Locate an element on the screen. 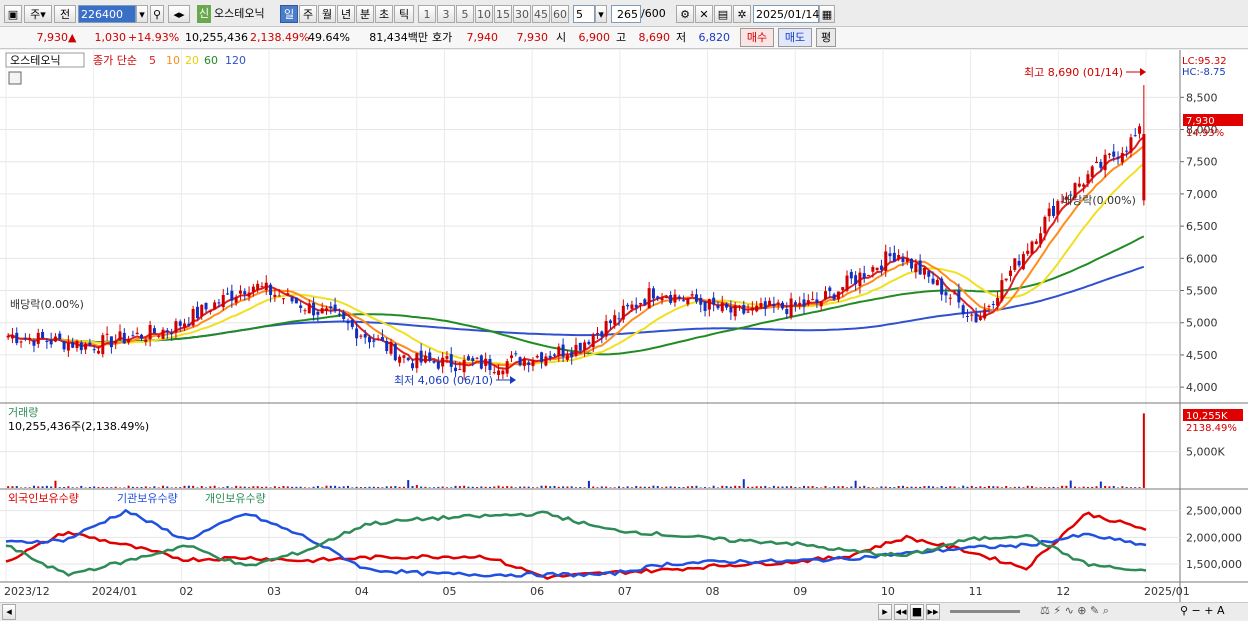 Image resolution: width=1248 pixels, height=621 pixels. interval-5: 5 is located at coordinates (465, 14).